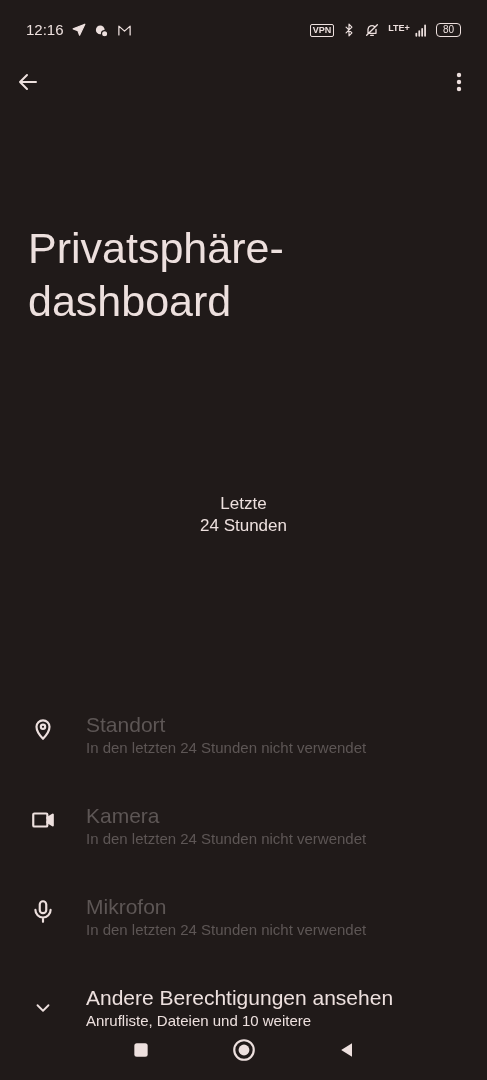  What do you see at coordinates (243, 1050) in the screenshot?
I see `home-button-icon` at bounding box center [243, 1050].